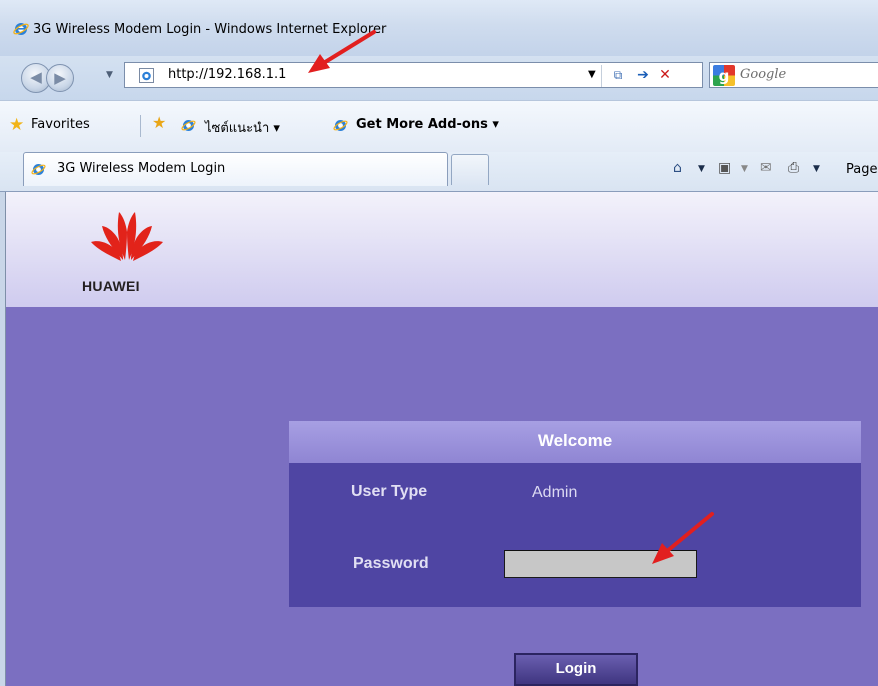 This screenshot has width=878, height=686. What do you see at coordinates (575, 535) in the screenshot?
I see `login-panel: User Type Admin Password` at bounding box center [575, 535].